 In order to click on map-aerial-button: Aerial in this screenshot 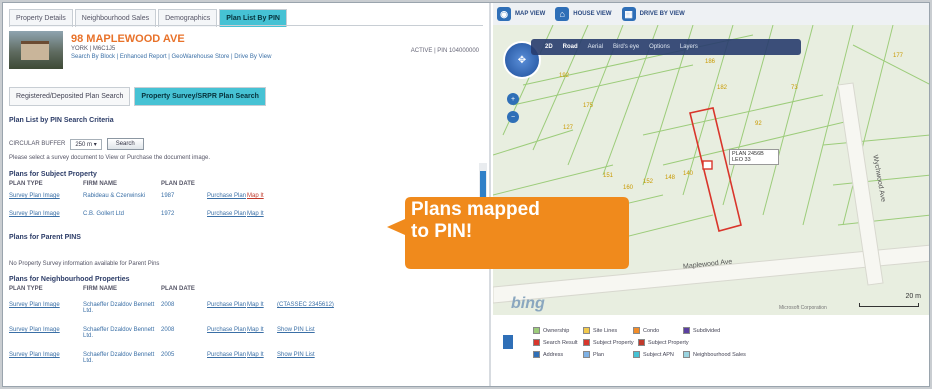, I will do `click(595, 47)`.